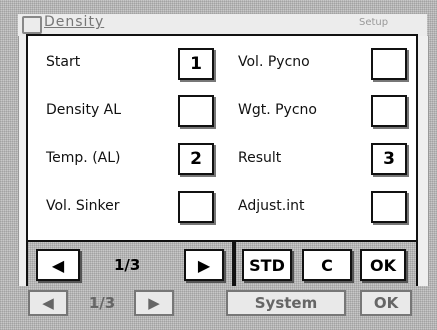 This screenshot has width=437, height=330. What do you see at coordinates (277, 110) in the screenshot?
I see `option-label-wgt-pycno: Wgt. Pycno` at bounding box center [277, 110].